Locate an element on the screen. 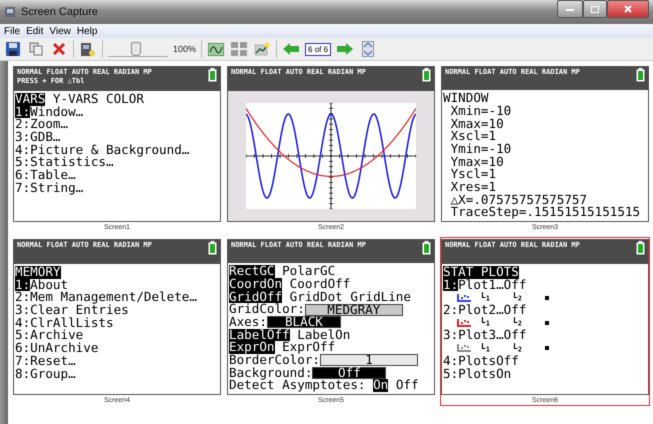 Image resolution: width=653 pixels, height=424 pixels. highlighted-option: CoordOn is located at coordinates (255, 284).